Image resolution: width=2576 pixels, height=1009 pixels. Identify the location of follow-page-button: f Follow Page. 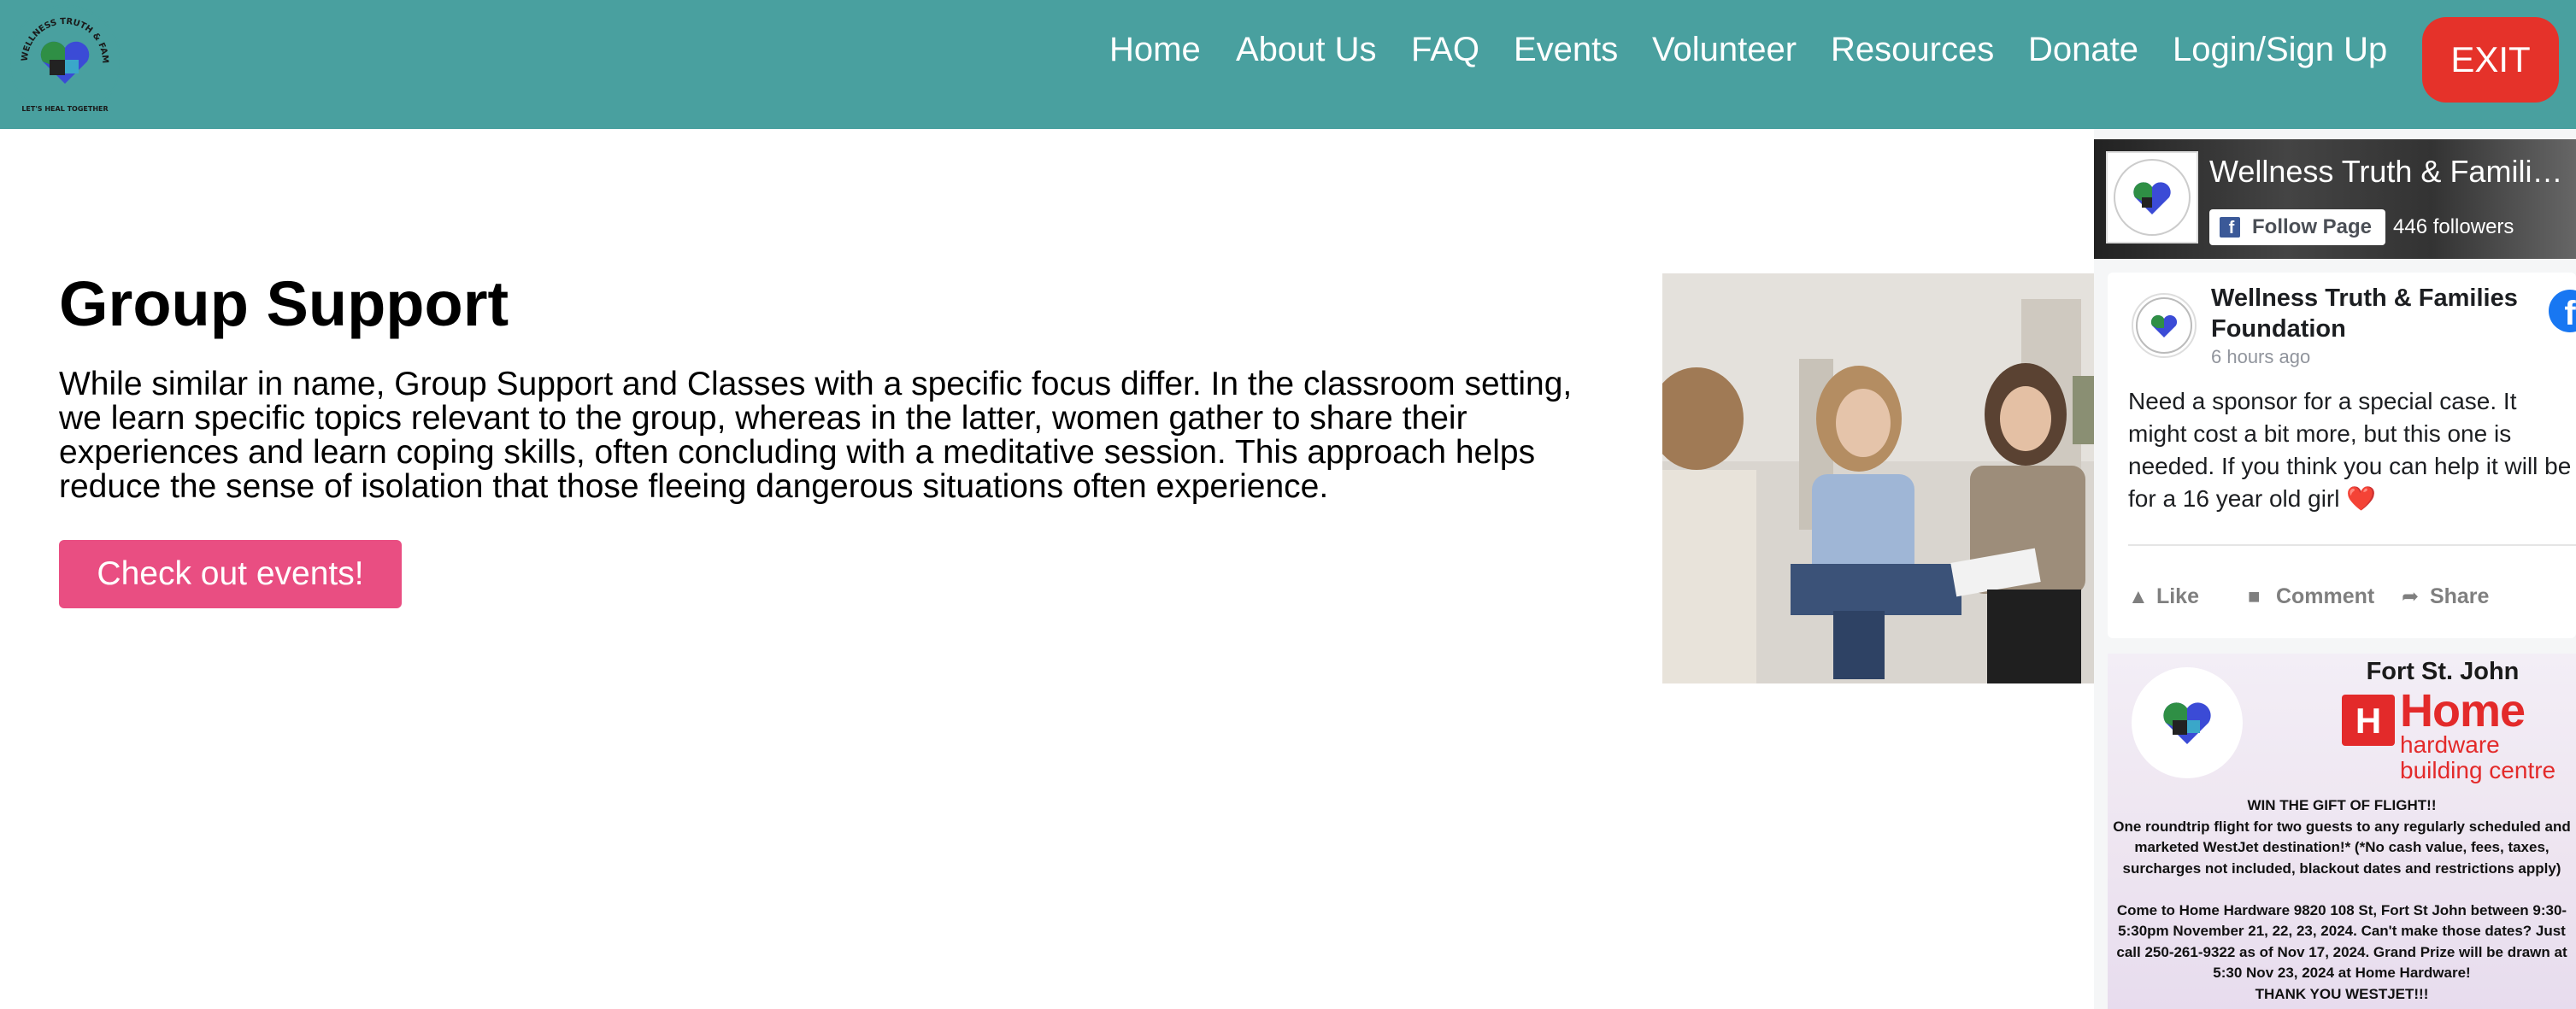
(2297, 227).